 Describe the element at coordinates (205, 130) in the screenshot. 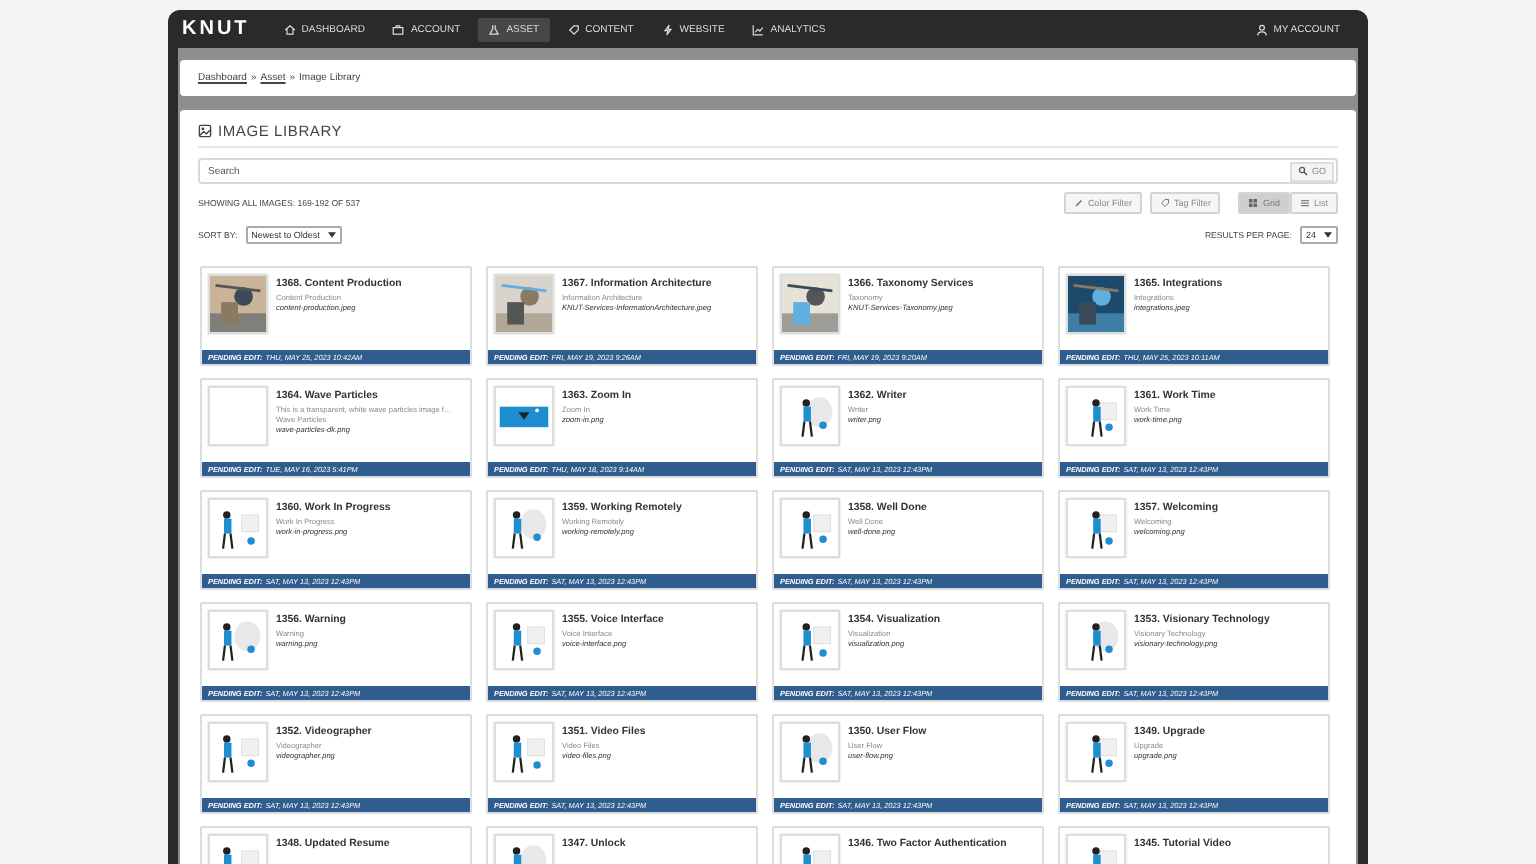

I see `image-icon` at that location.